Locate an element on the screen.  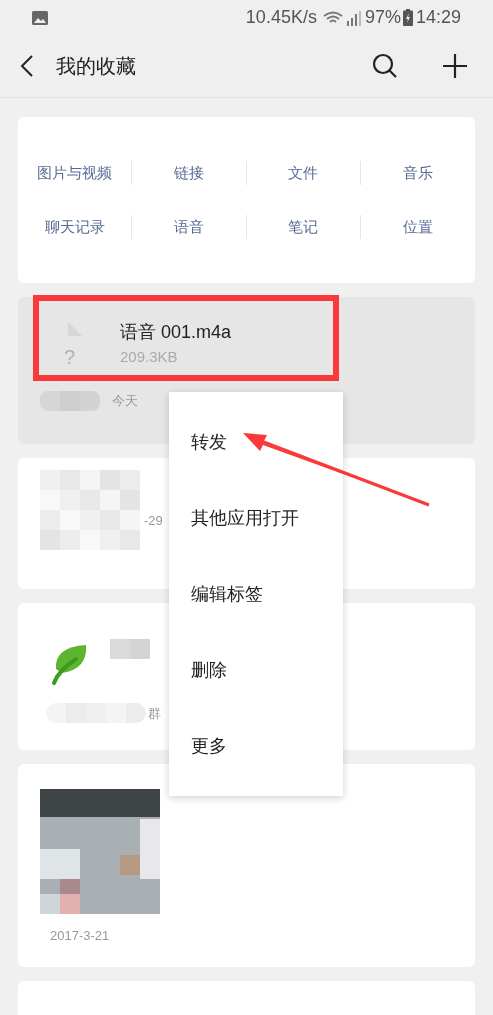
network-speed: 10.45K/s is located at coordinates (281, 17).